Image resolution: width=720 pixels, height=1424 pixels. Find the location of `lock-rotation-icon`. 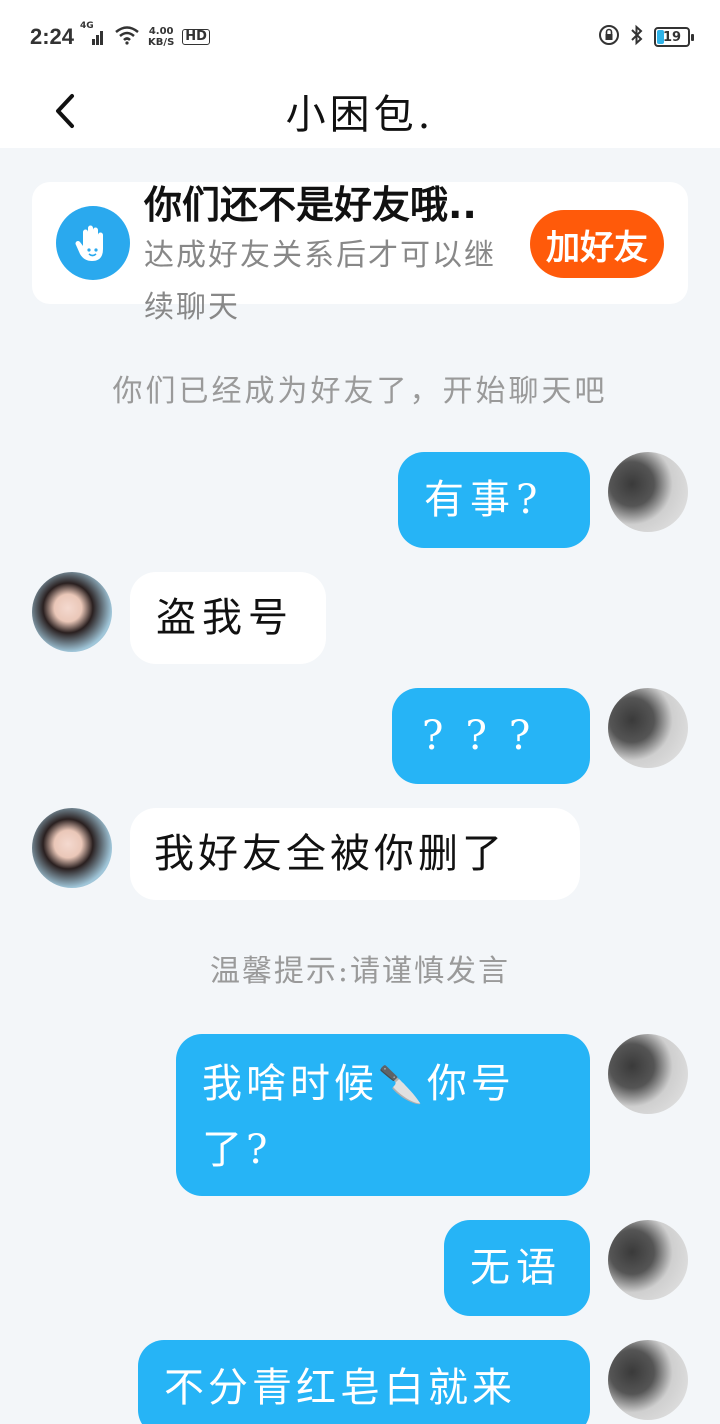

lock-rotation-icon is located at coordinates (609, 37).